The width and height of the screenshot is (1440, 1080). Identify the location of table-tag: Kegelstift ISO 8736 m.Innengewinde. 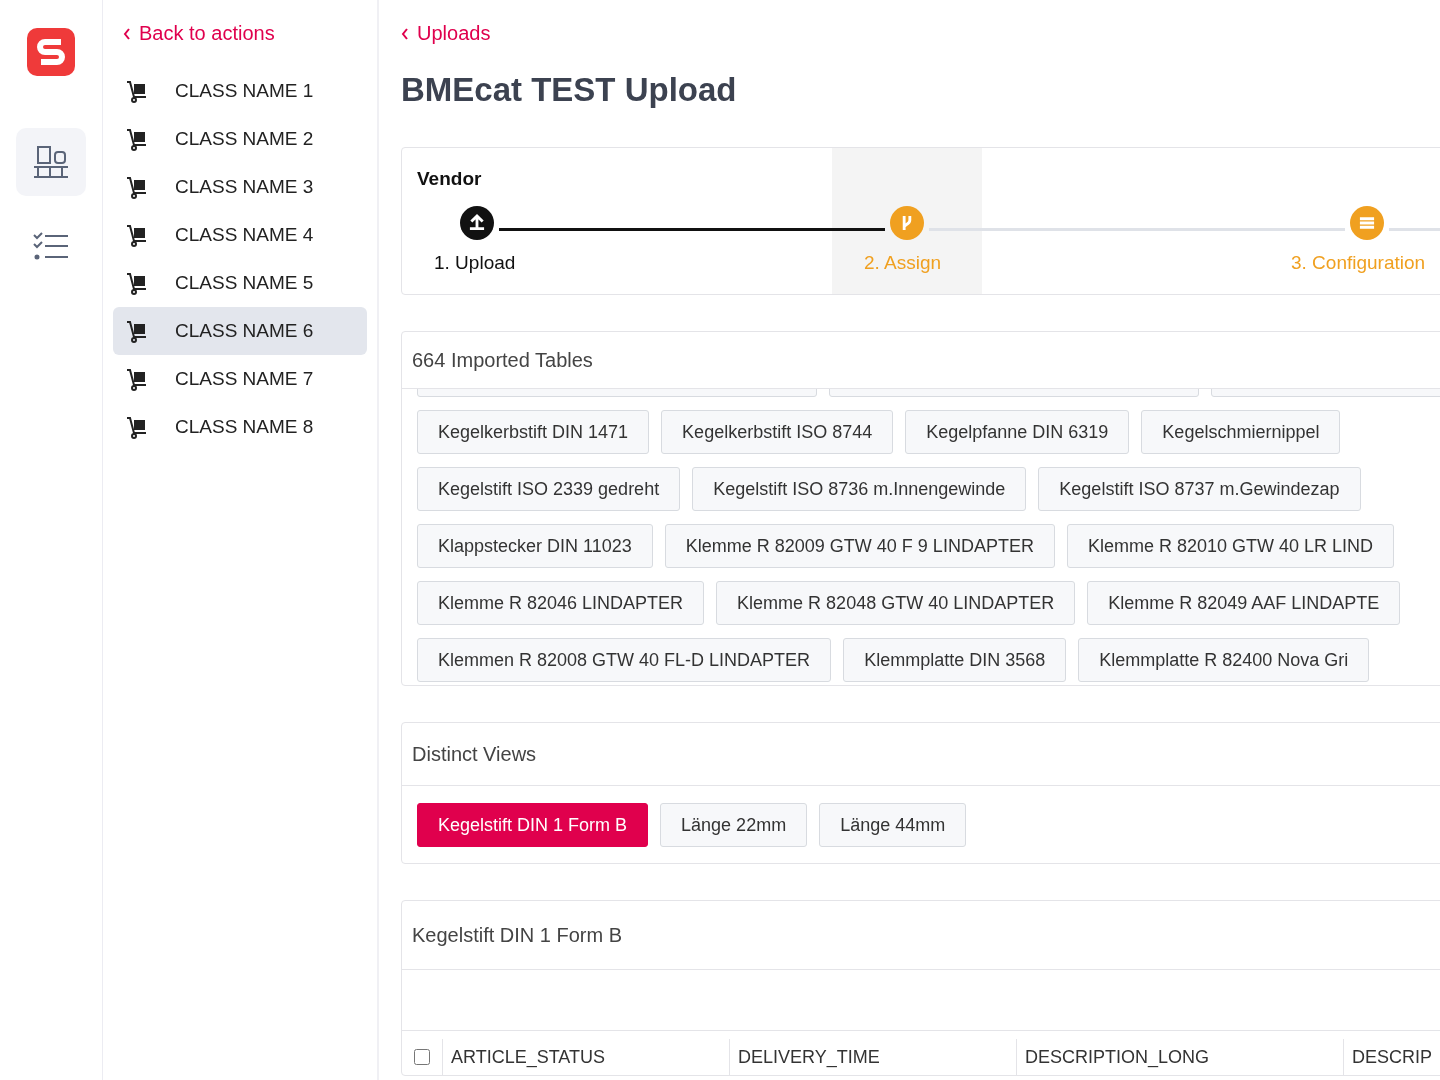
(859, 489).